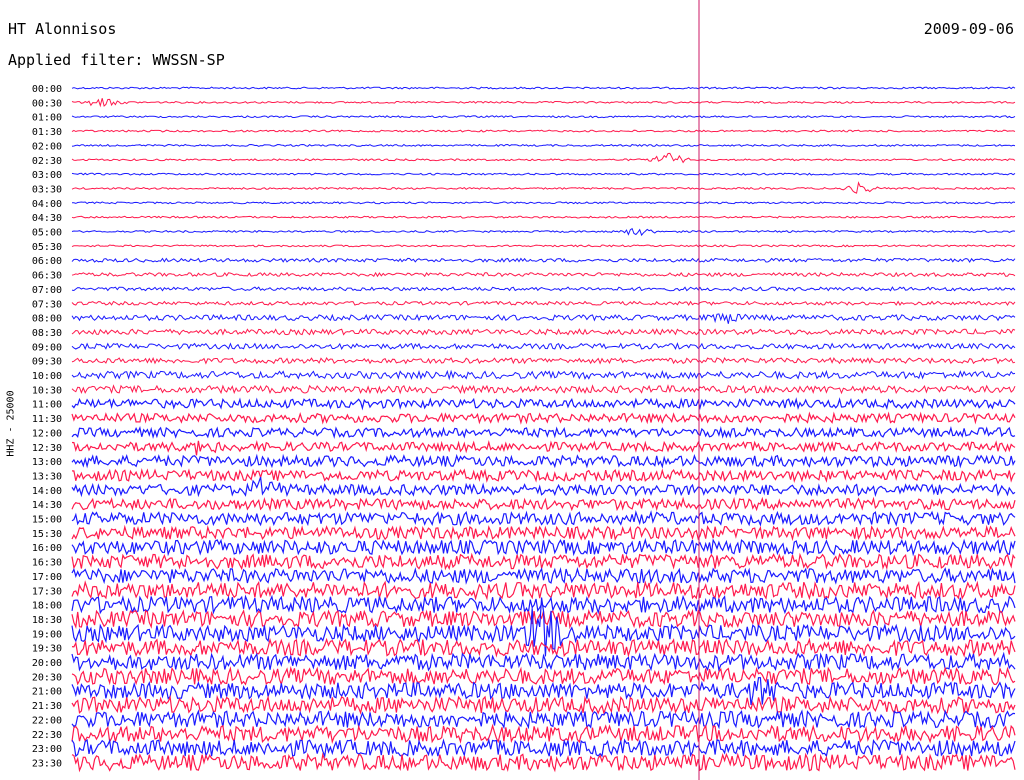 The image size is (1024, 780). I want to click on time-label: 03:30, so click(47, 189).